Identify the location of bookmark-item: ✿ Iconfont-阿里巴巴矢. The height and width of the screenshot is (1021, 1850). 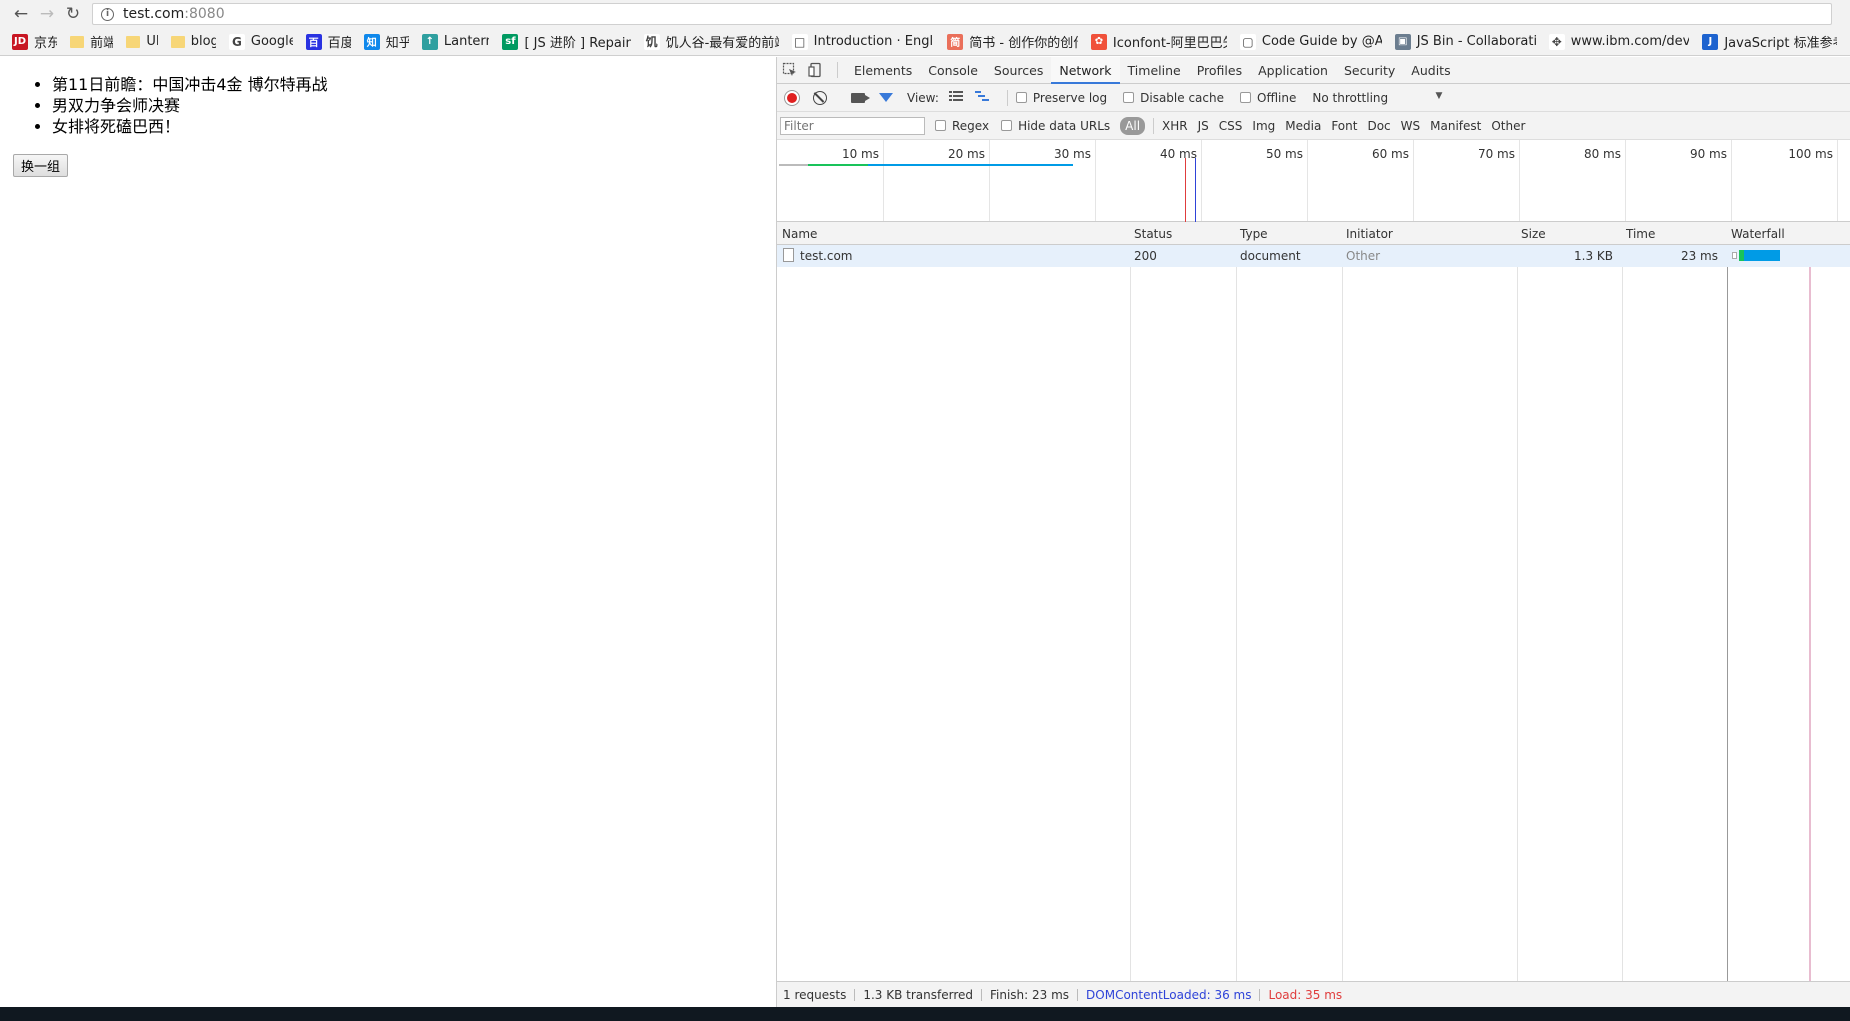
(1158, 41).